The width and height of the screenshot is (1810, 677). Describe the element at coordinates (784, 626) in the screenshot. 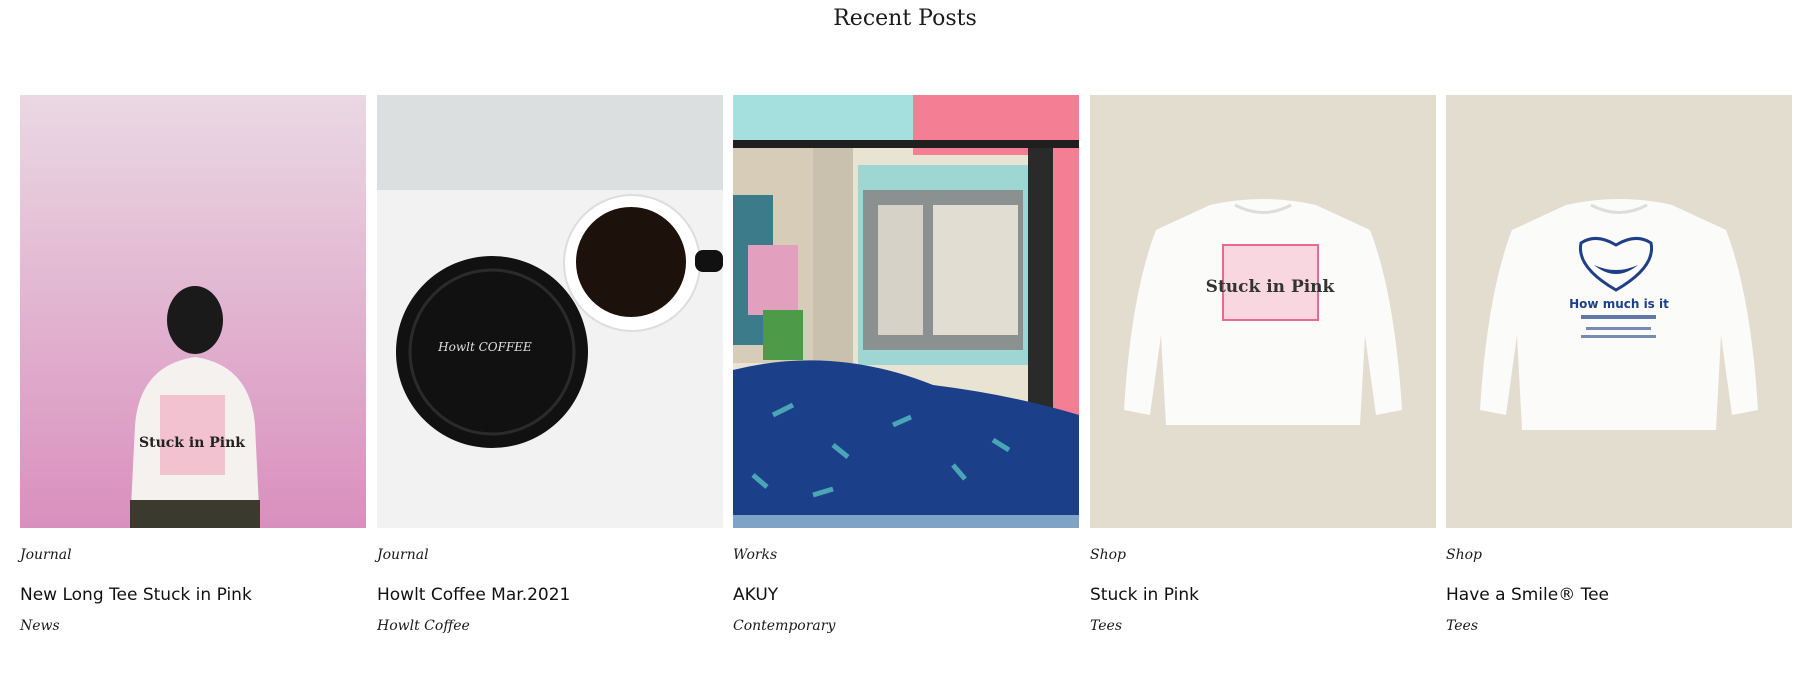

I see `post-subcategory: Contemporary` at that location.